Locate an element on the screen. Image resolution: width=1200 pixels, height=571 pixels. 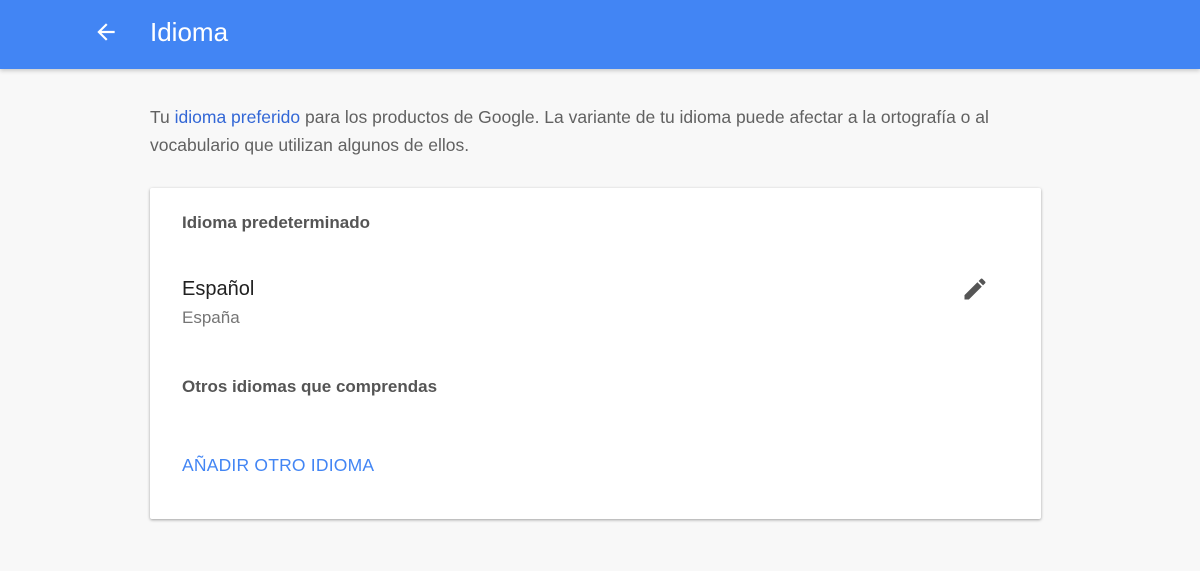
app-bar: Idioma is located at coordinates (600, 34).